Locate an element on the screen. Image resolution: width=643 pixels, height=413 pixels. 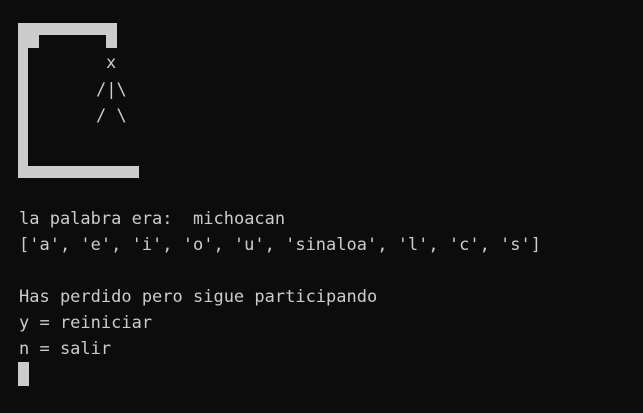
gallows-base is located at coordinates (78, 172).